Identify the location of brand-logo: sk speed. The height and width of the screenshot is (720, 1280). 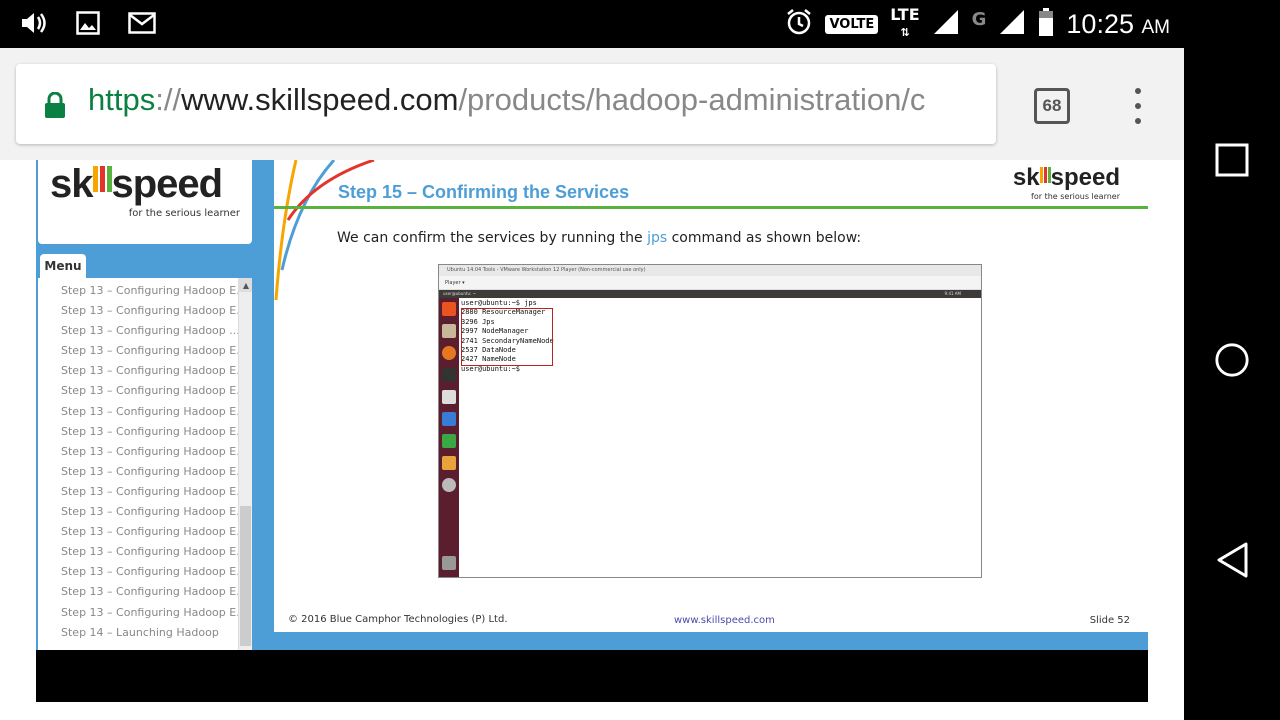
(137, 184).